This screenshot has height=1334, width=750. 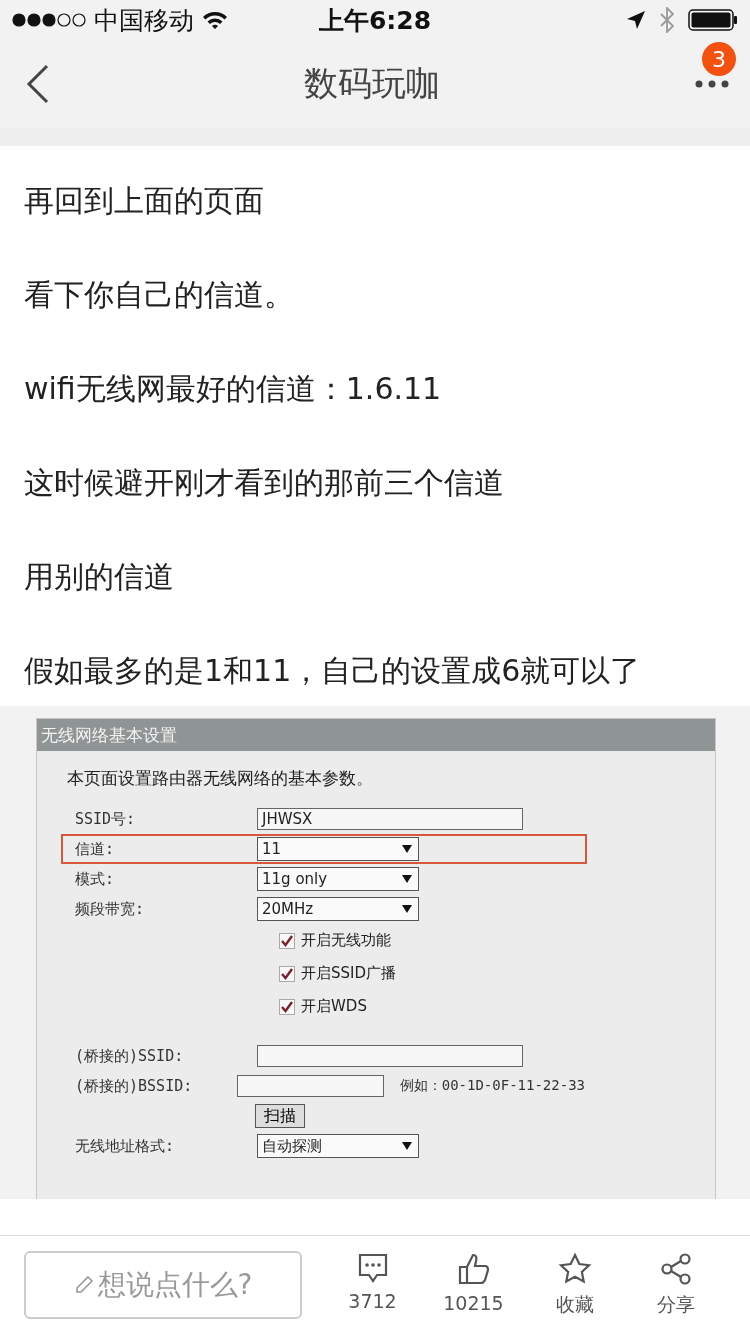 What do you see at coordinates (338, 909) in the screenshot?
I see `dropdown-field: 20MHz` at bounding box center [338, 909].